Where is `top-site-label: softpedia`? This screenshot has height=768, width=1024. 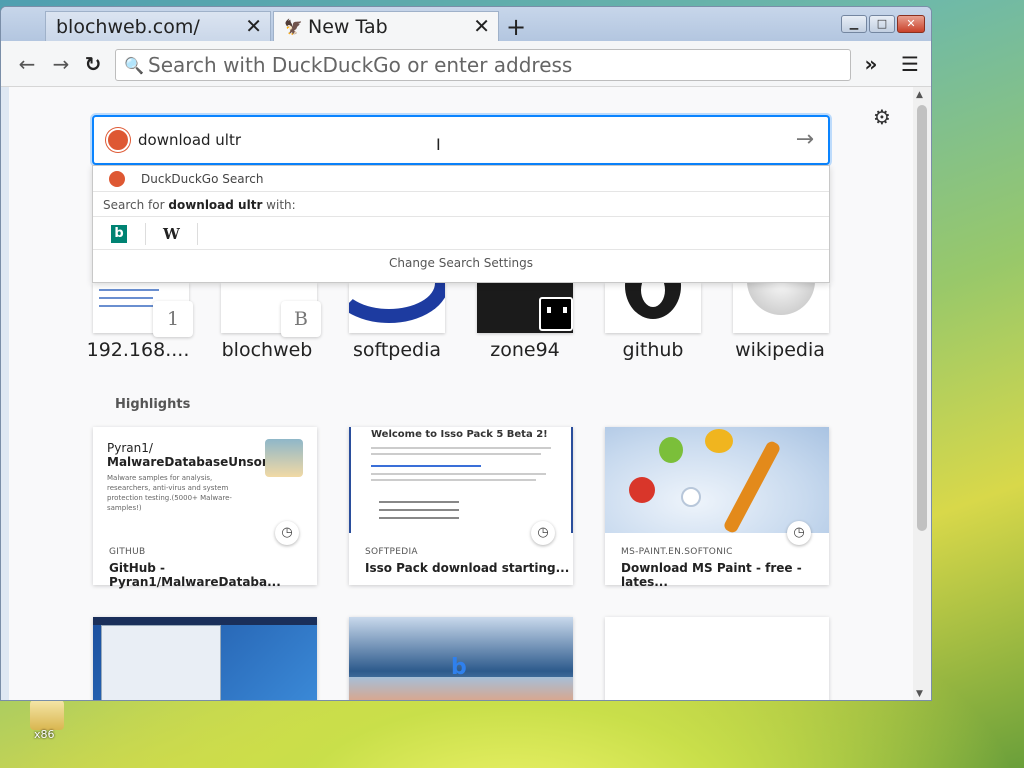 top-site-label: softpedia is located at coordinates (397, 350).